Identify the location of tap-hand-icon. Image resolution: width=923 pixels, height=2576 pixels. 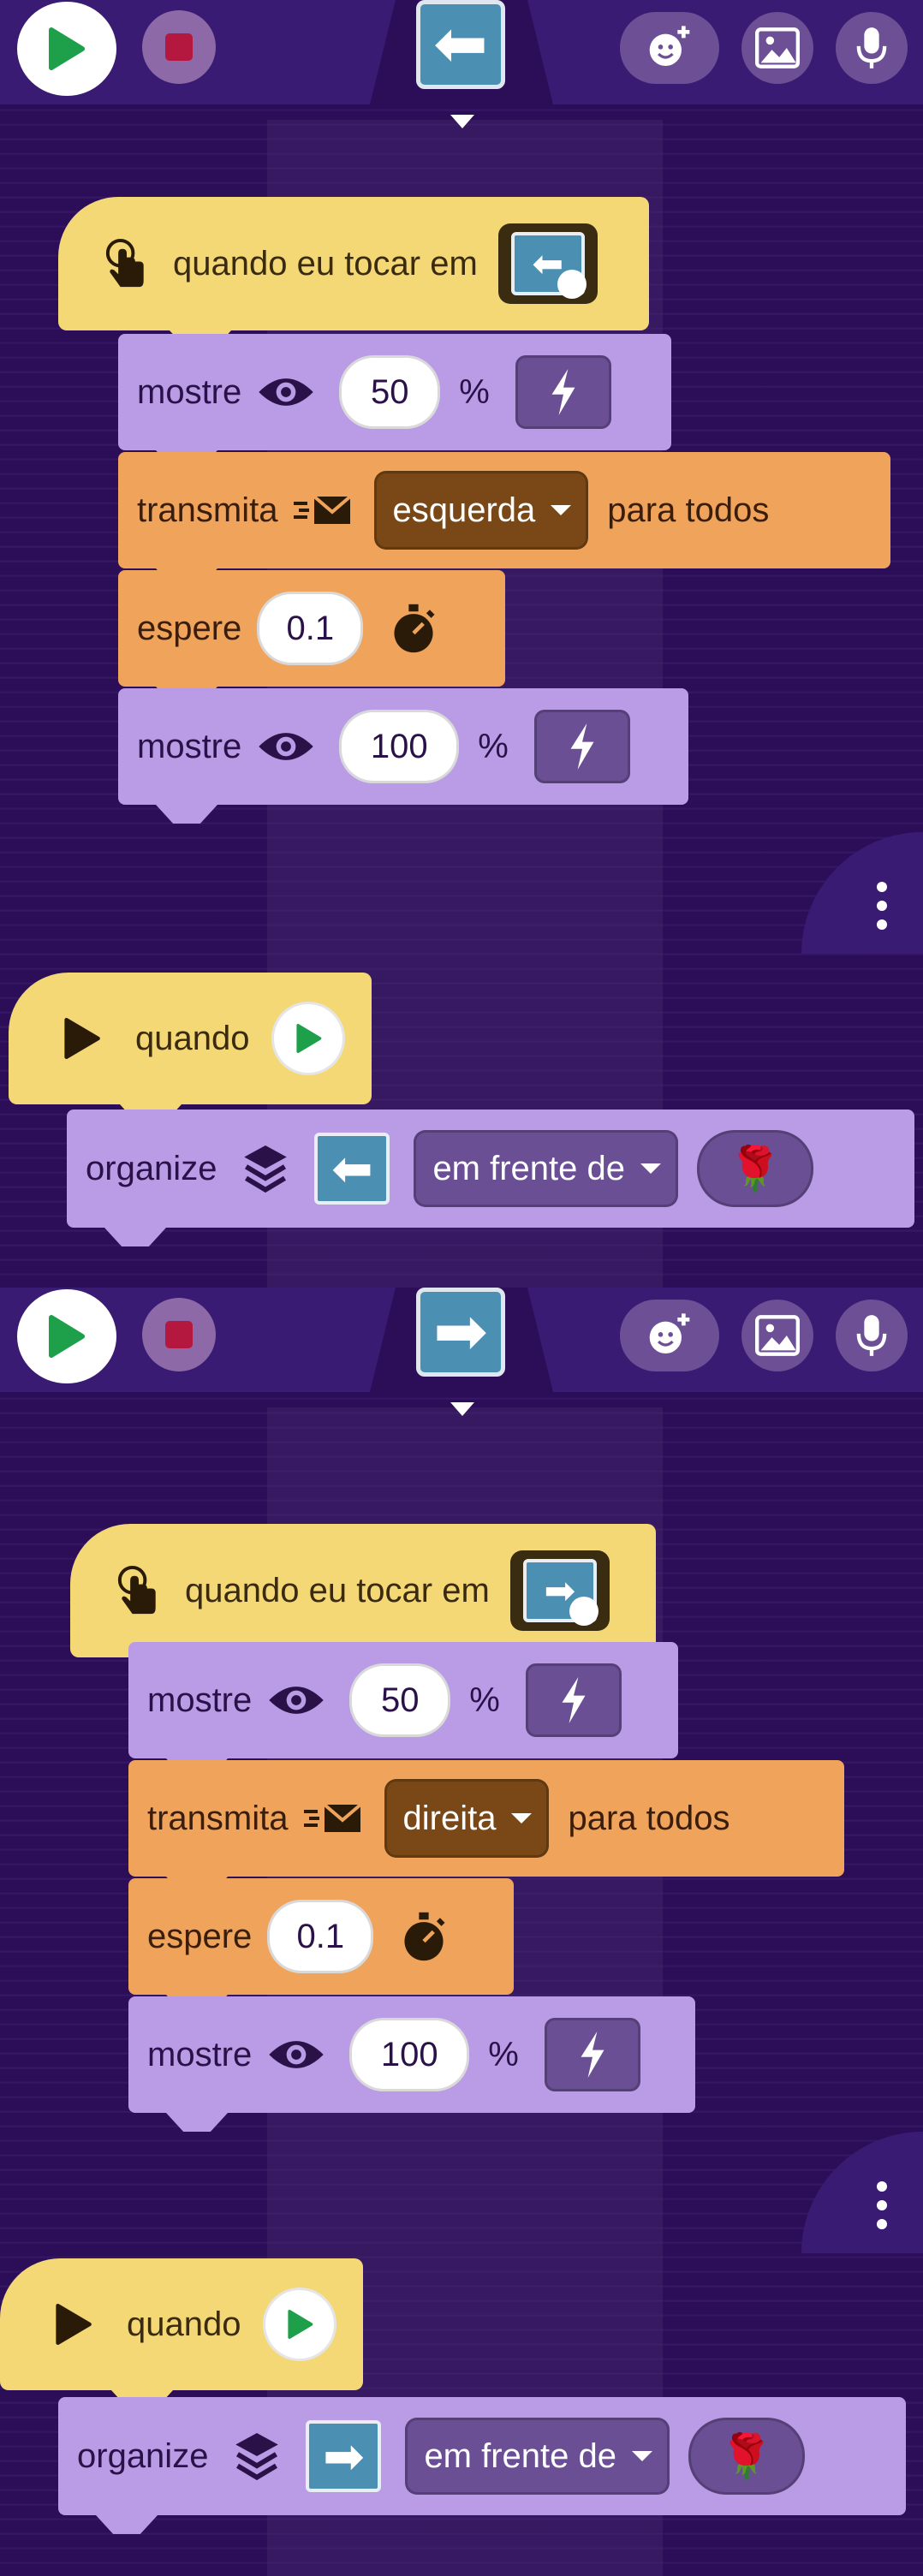
(136, 1590).